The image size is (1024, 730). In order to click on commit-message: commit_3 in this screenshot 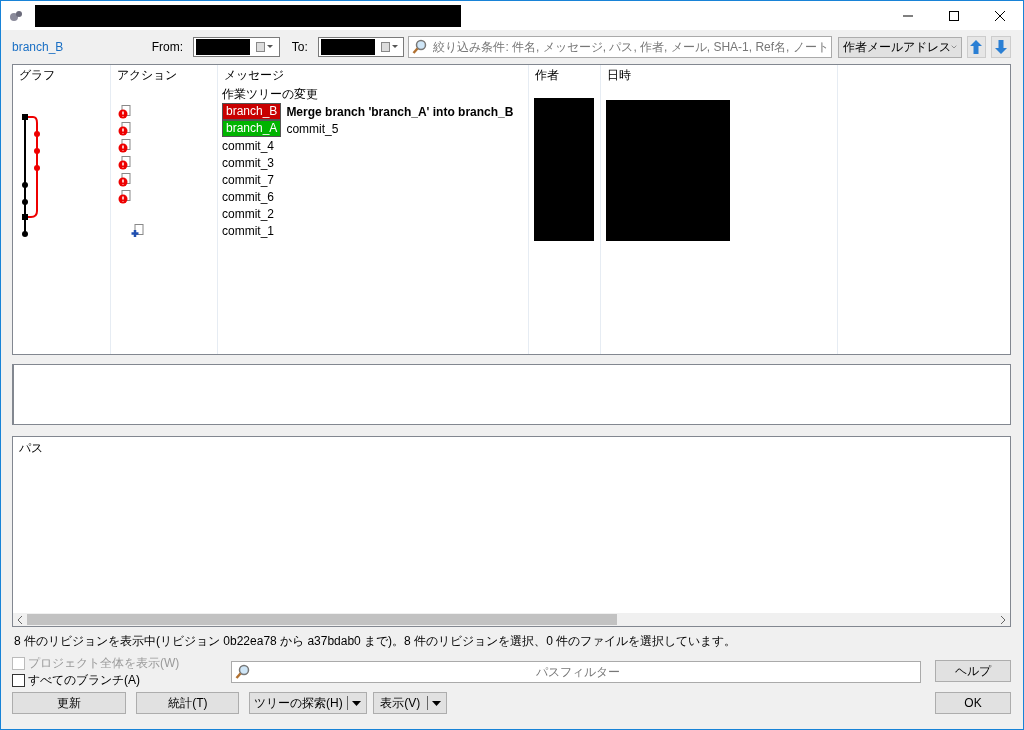, I will do `click(248, 162)`.